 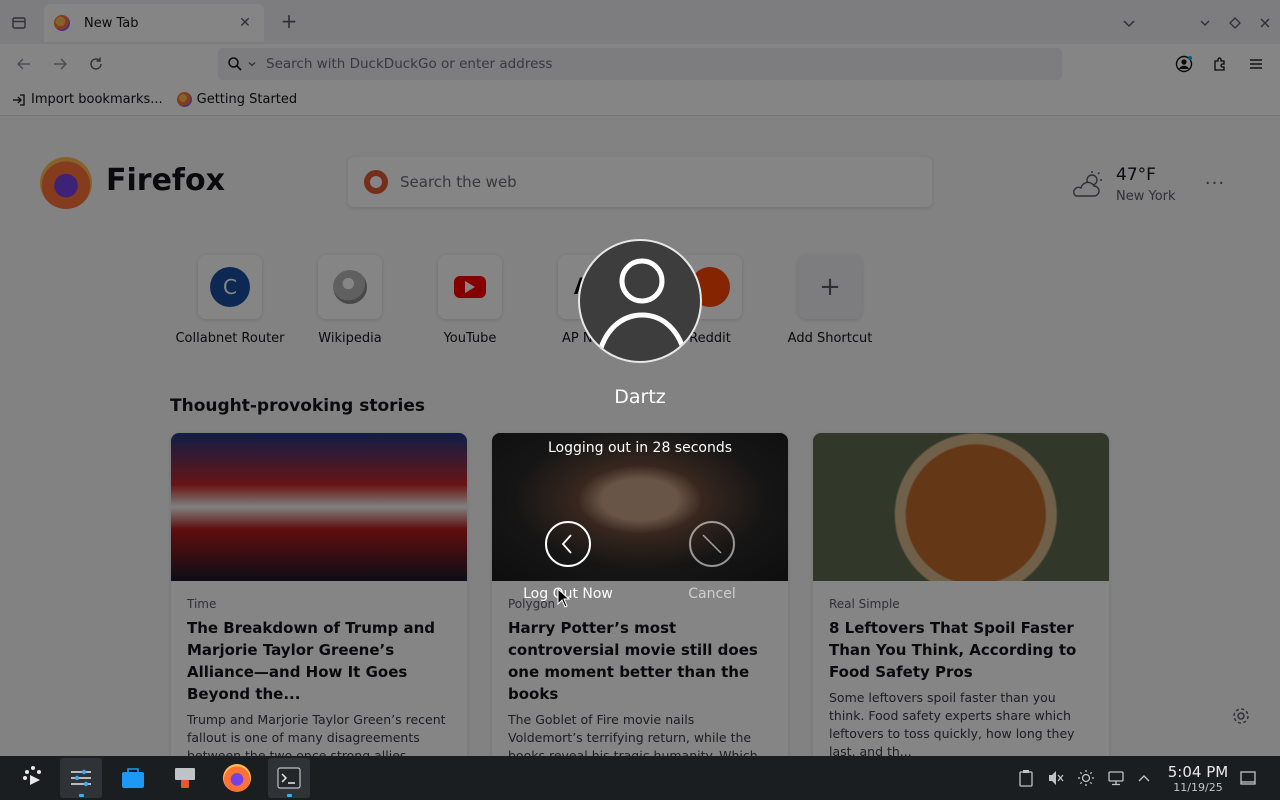 What do you see at coordinates (640, 778) in the screenshot?
I see `taskbar: 5:04 PM 11/19/25` at bounding box center [640, 778].